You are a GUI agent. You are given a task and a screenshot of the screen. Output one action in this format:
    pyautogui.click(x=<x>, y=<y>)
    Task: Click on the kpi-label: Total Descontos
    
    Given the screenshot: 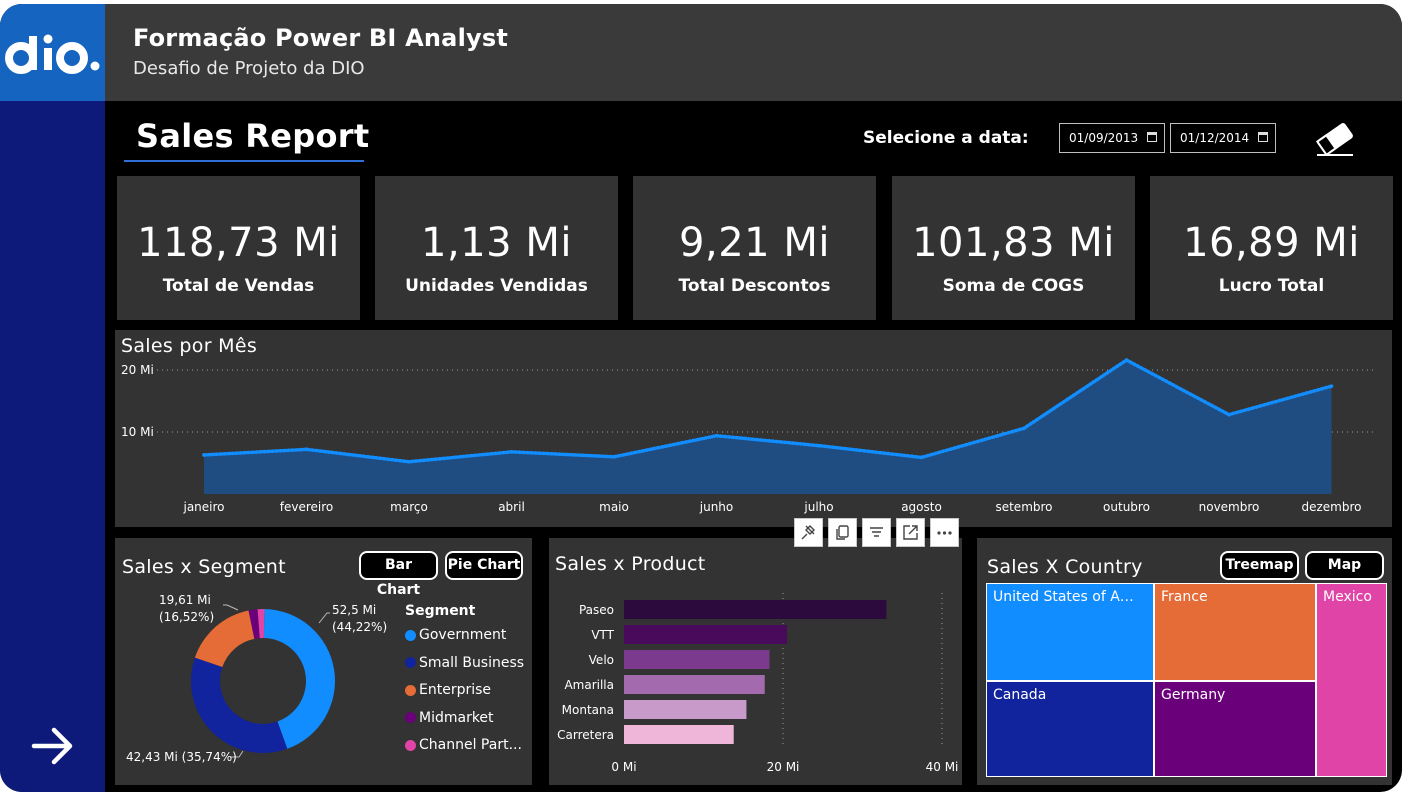 What is the action you would take?
    pyautogui.click(x=754, y=286)
    